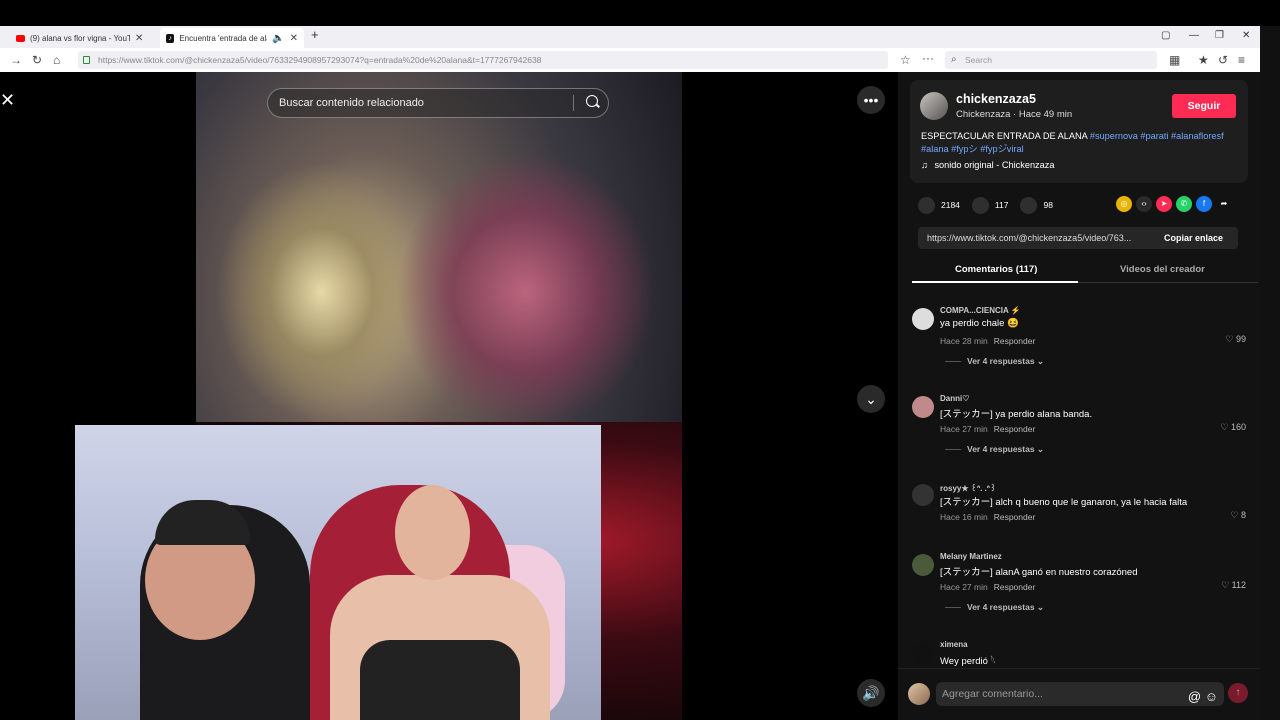 Image resolution: width=1280 pixels, height=720 pixels. I want to click on tab-comments: Comentarios (117), so click(996, 269).